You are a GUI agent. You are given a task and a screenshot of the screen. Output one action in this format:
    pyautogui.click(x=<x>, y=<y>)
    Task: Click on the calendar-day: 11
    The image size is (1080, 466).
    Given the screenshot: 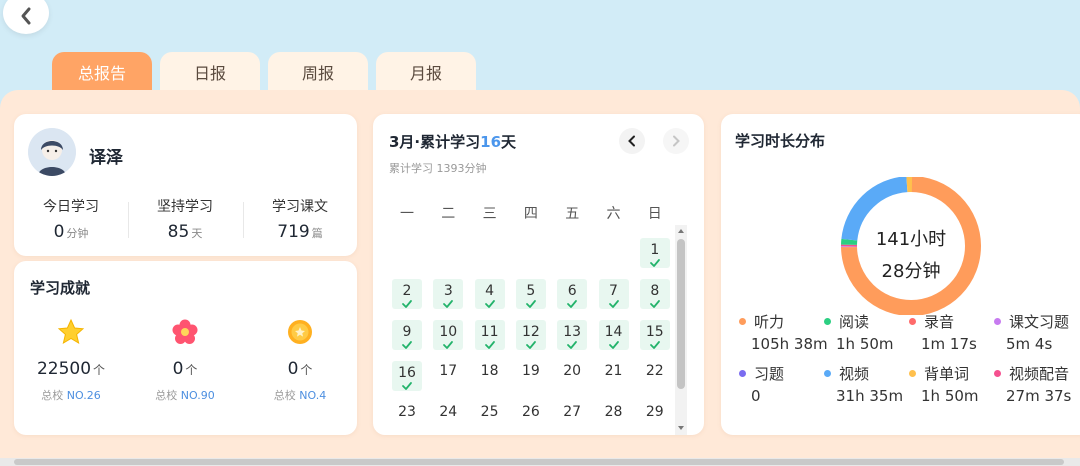 What is the action you would take?
    pyautogui.click(x=489, y=335)
    